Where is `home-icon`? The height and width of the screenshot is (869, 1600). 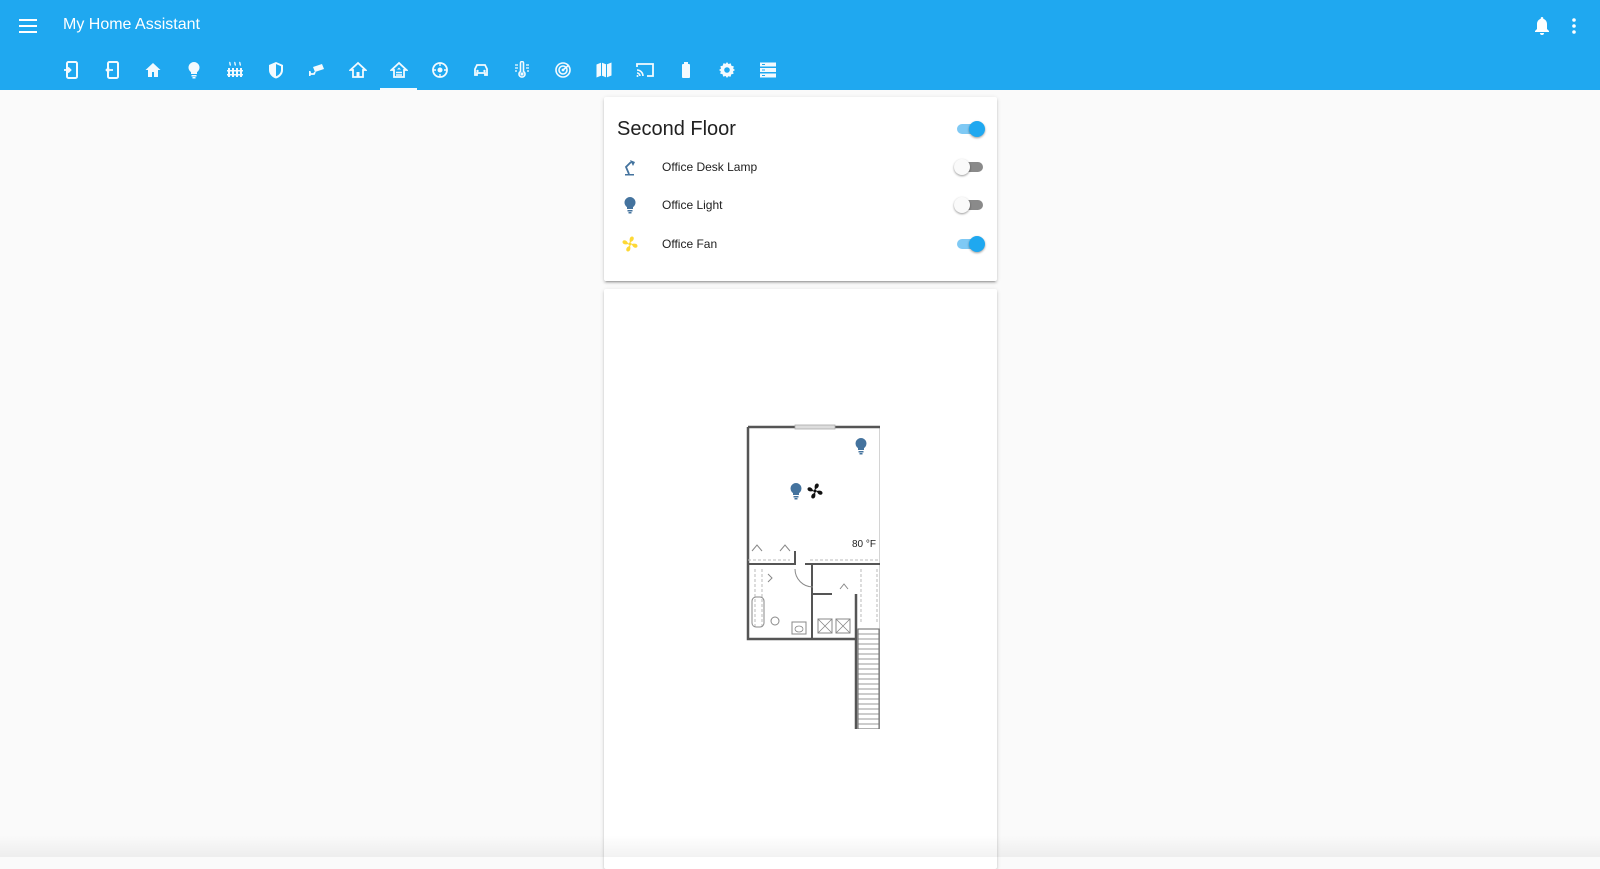
home-icon is located at coordinates (152, 69).